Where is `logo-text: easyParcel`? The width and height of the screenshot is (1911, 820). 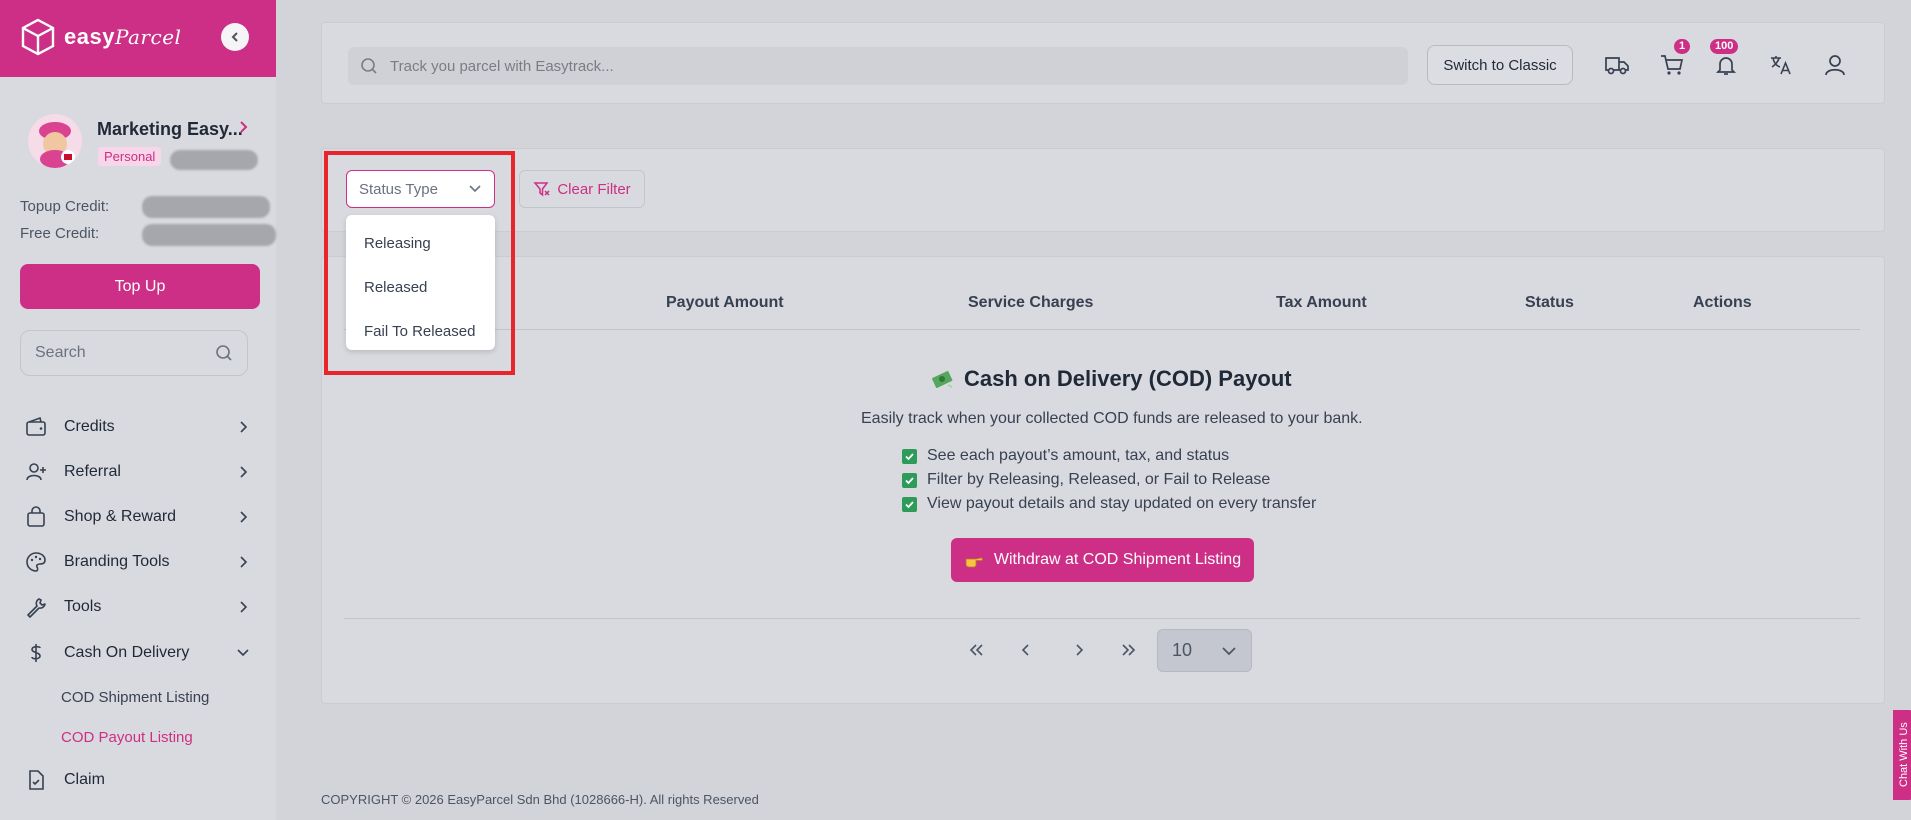 logo-text: easyParcel is located at coordinates (123, 36).